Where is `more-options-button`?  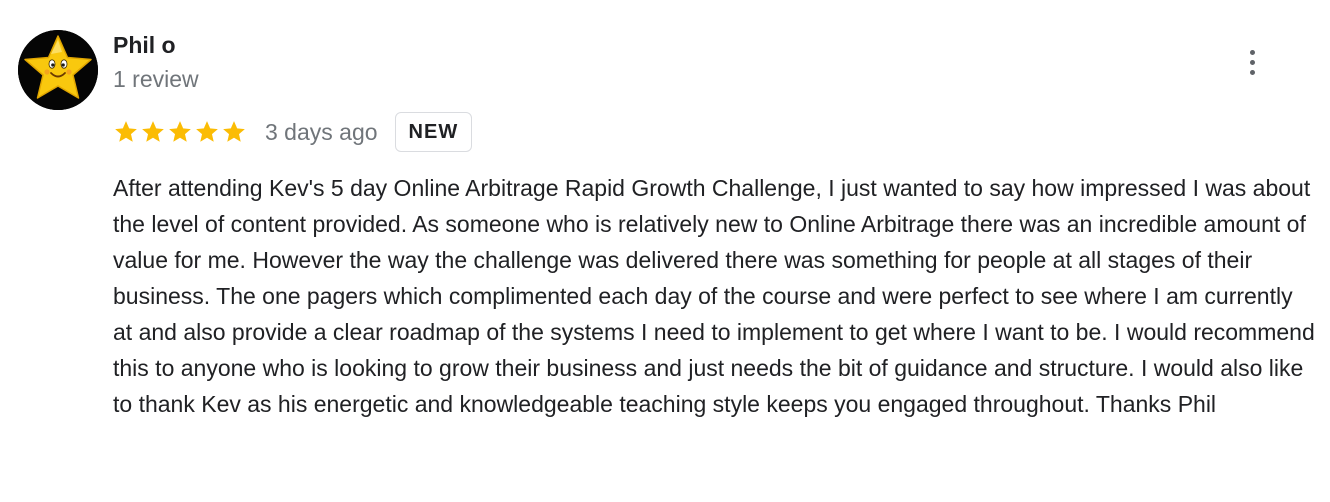 more-options-button is located at coordinates (1252, 62).